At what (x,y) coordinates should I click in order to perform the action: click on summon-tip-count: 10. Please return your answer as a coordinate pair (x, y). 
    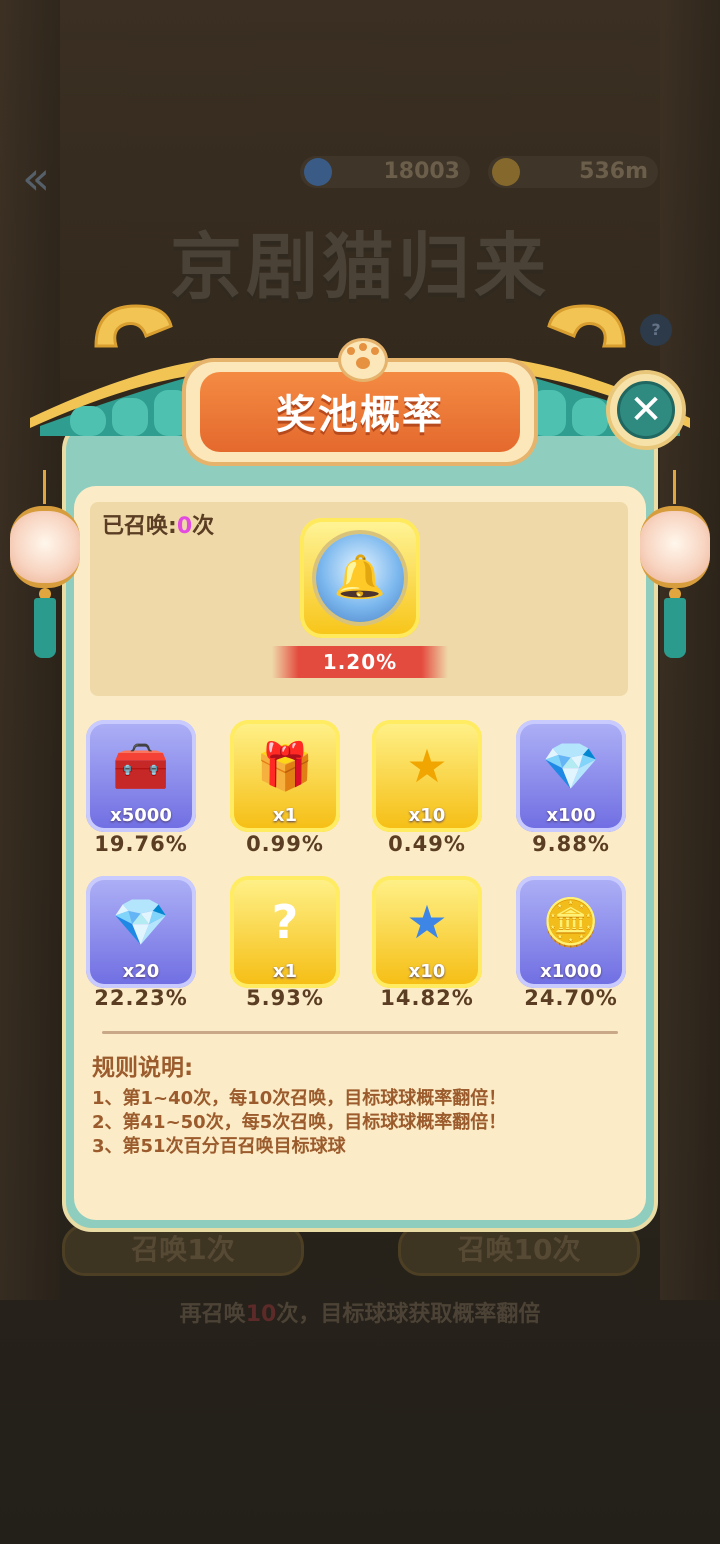
    Looking at the image, I should click on (261, 1314).